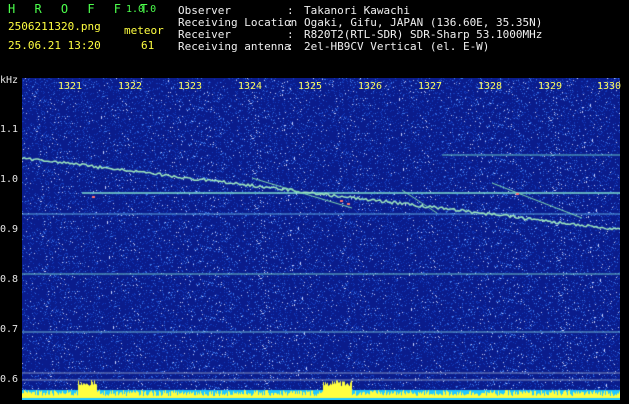 The image size is (629, 404). Describe the element at coordinates (397, 46) in the screenshot. I see `info-antenna-value: 2el-HB9CV Vertical (el. E-W)` at that location.